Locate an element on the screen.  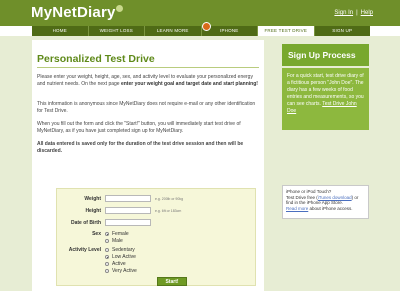
help-link: Help is located at coordinates (367, 13).